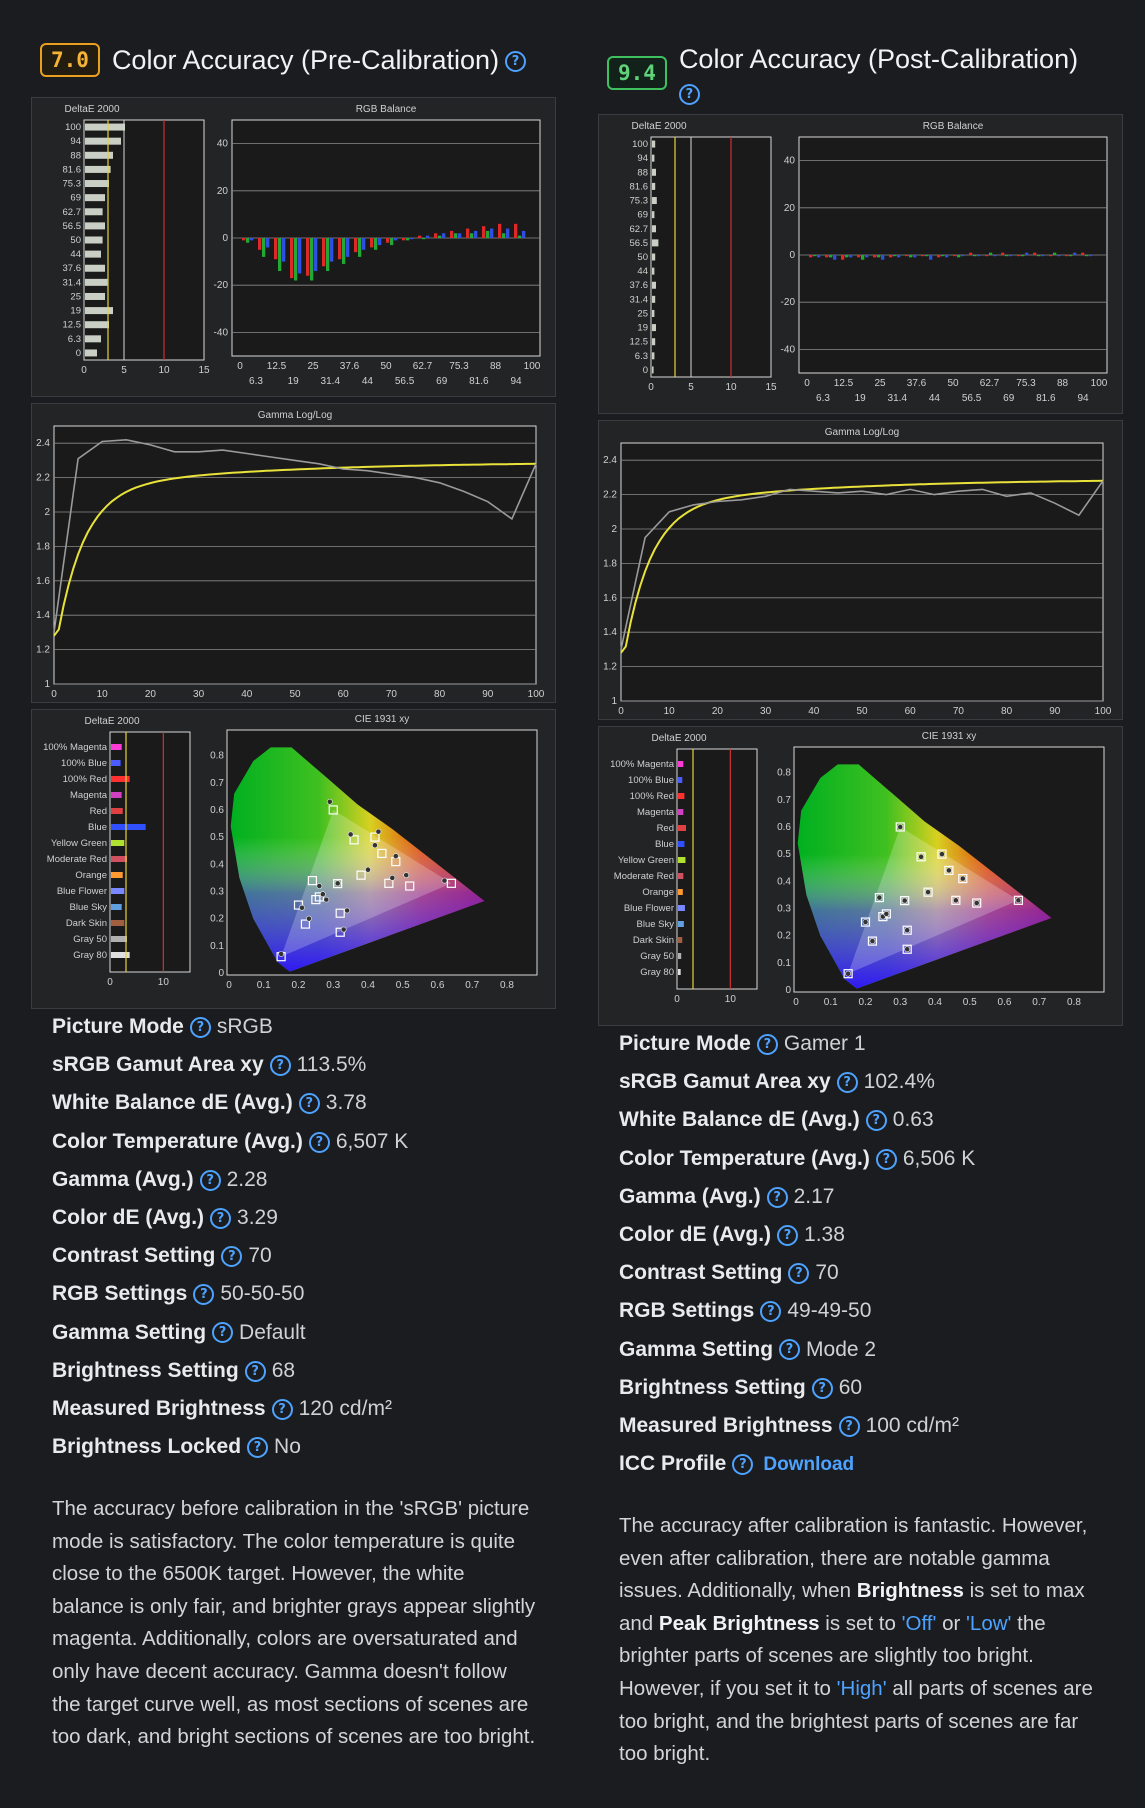 The width and height of the screenshot is (1145, 1808). Describe the element at coordinates (653, 940) in the screenshot. I see `color-deltae-label: Dark Skin` at that location.